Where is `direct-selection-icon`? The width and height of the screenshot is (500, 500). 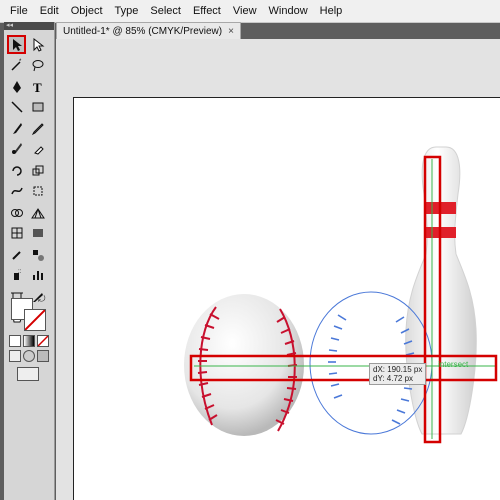
direct-selection-icon is located at coordinates (38, 44).